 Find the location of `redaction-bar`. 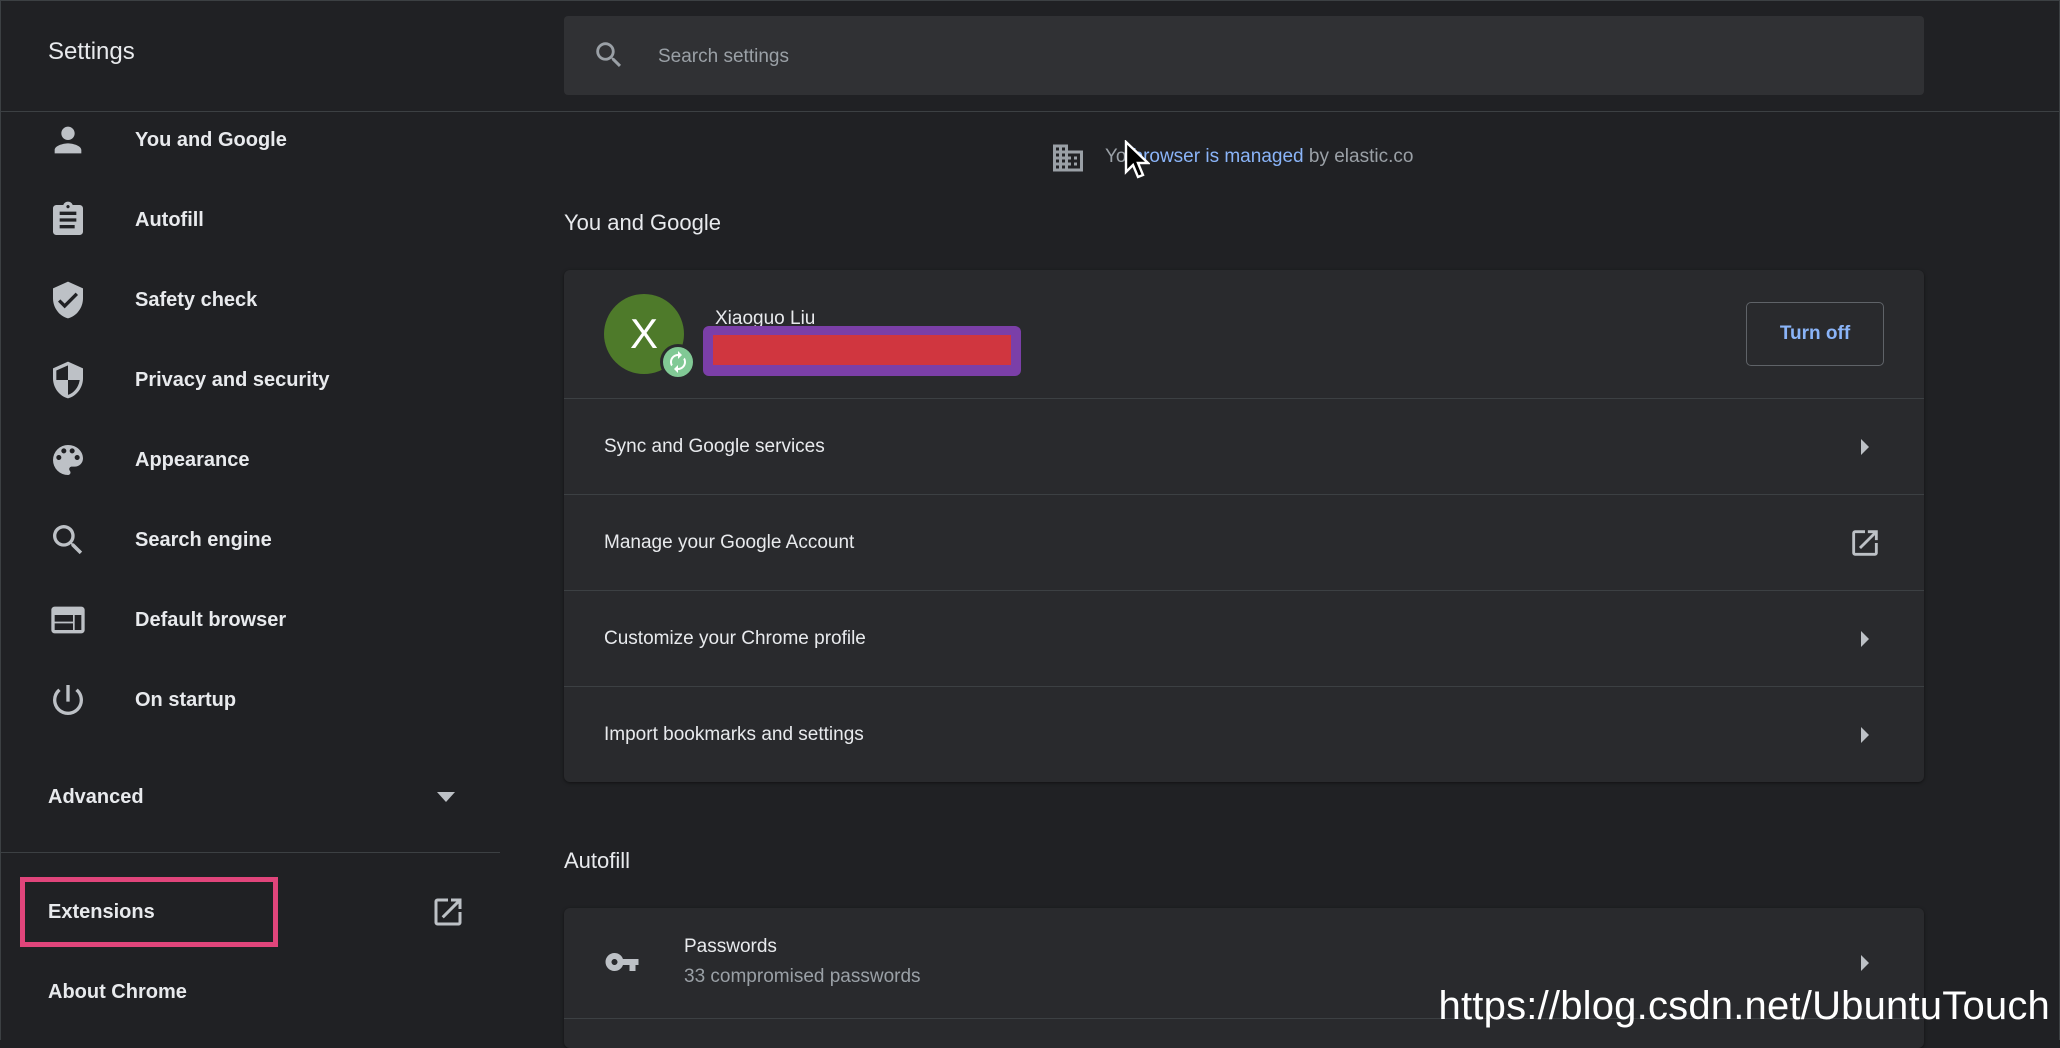

redaction-bar is located at coordinates (862, 350).